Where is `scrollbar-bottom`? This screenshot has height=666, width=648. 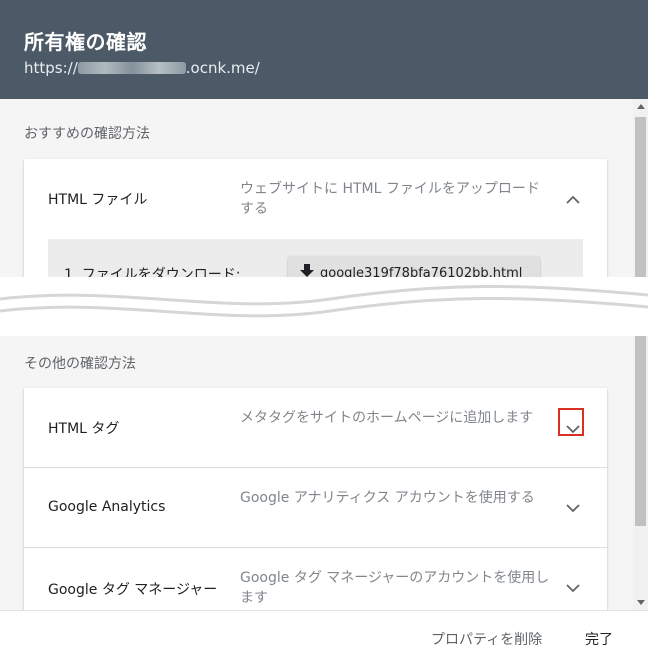
scrollbar-bottom is located at coordinates (640, 473).